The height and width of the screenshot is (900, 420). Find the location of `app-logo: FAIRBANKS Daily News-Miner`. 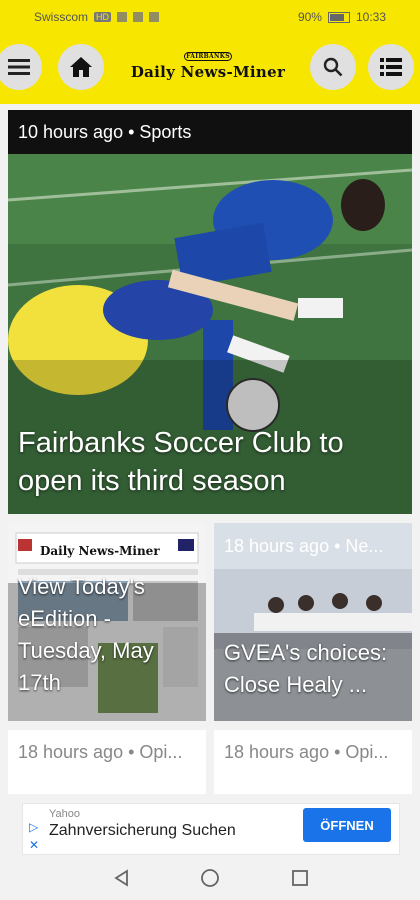

app-logo: FAIRBANKS Daily News-Miner is located at coordinates (208, 67).